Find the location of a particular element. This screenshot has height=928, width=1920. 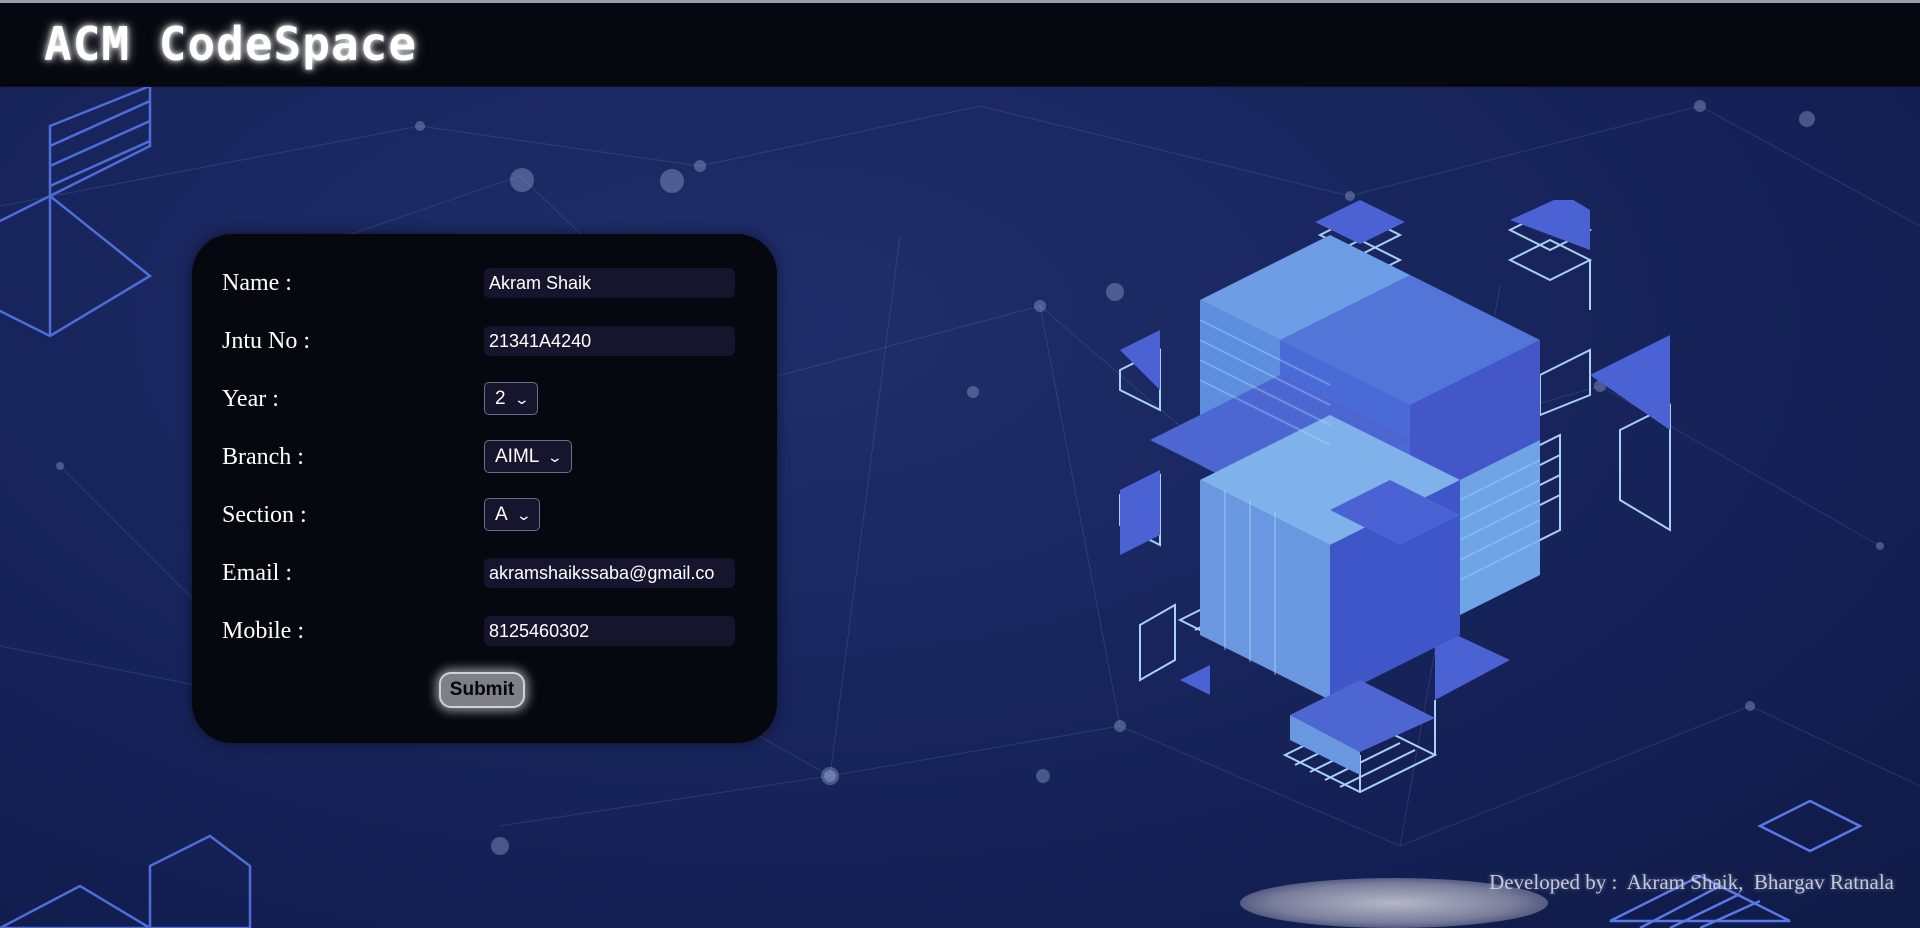

submit-button: Submit is located at coordinates (482, 690).